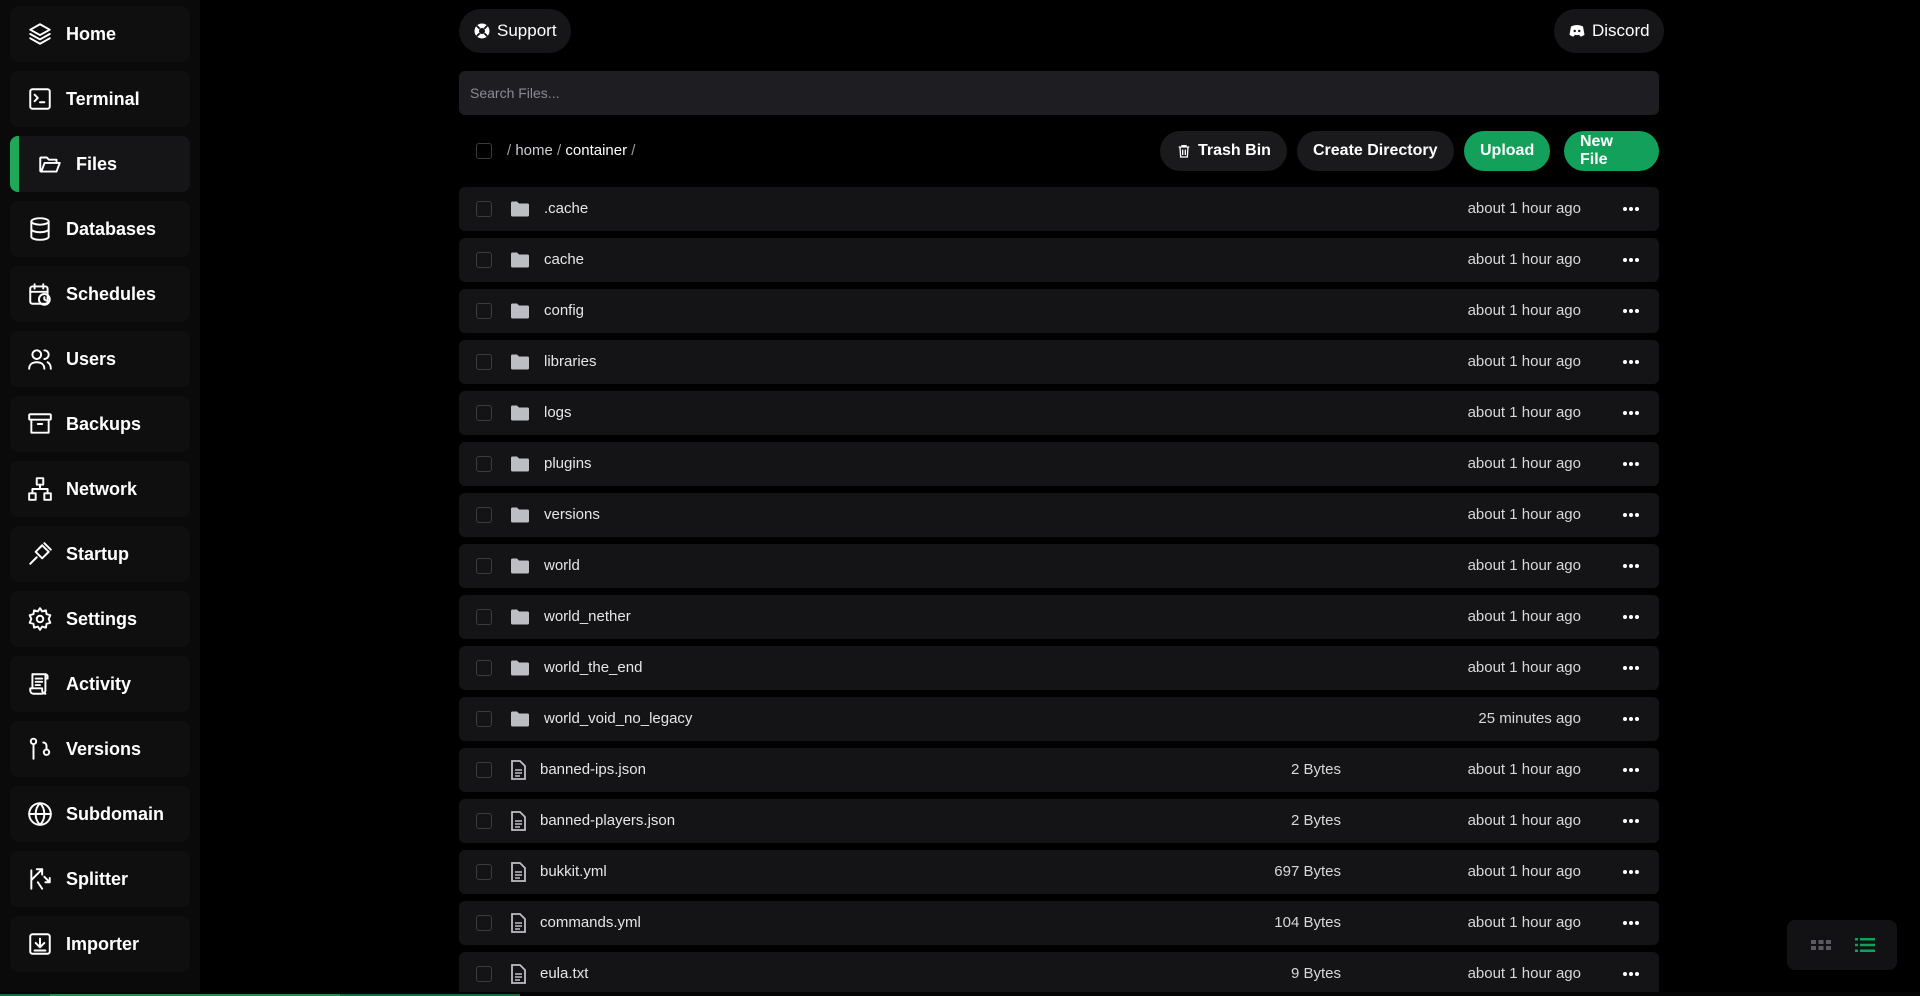 The image size is (1920, 996). What do you see at coordinates (1059, 515) in the screenshot?
I see `folder-row: versions about 1 hour ago` at bounding box center [1059, 515].